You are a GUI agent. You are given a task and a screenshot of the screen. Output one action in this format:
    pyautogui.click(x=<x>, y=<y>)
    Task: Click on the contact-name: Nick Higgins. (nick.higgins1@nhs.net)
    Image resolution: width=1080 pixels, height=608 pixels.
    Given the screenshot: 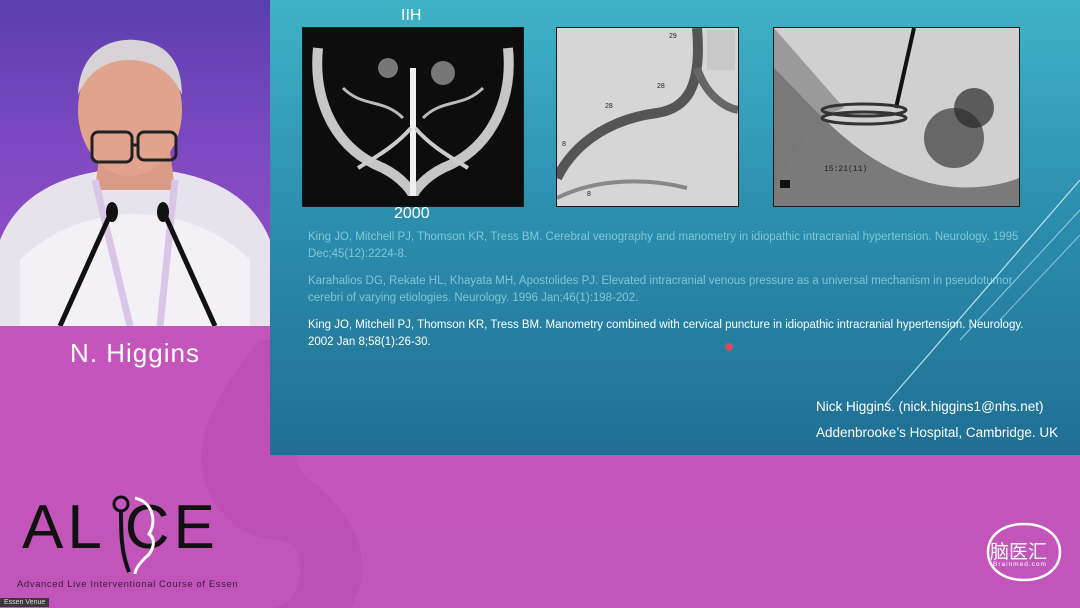 What is the action you would take?
    pyautogui.click(x=930, y=406)
    